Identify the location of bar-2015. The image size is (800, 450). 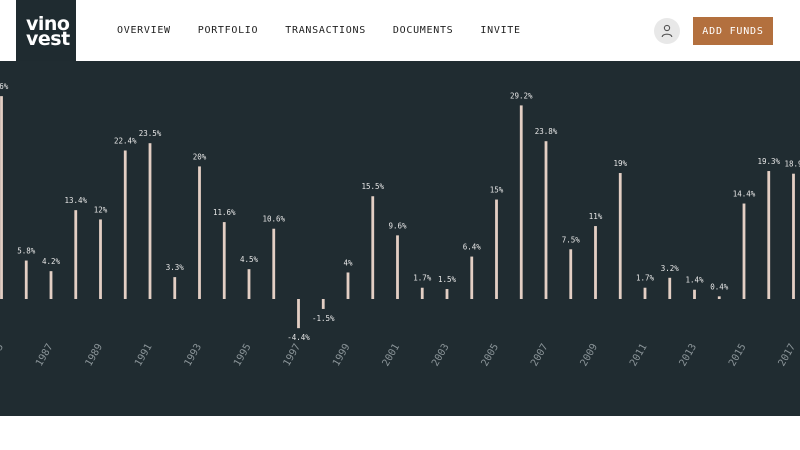
(744, 251).